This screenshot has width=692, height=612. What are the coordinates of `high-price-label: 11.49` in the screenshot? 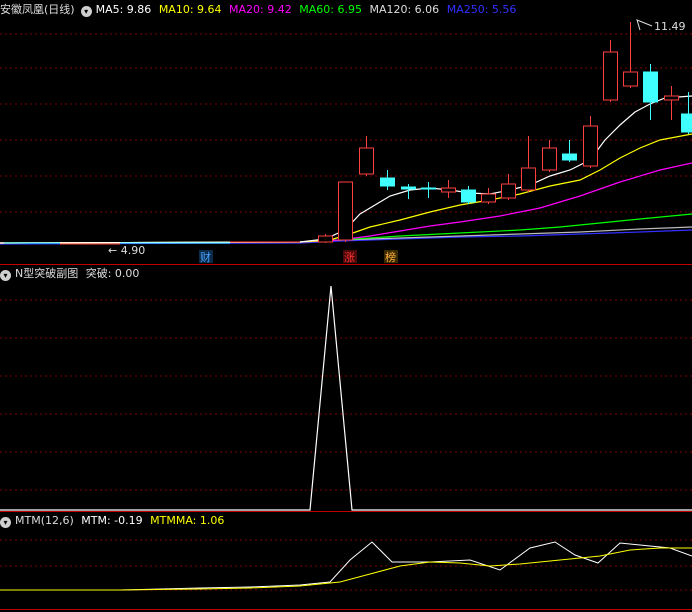 It's located at (670, 26).